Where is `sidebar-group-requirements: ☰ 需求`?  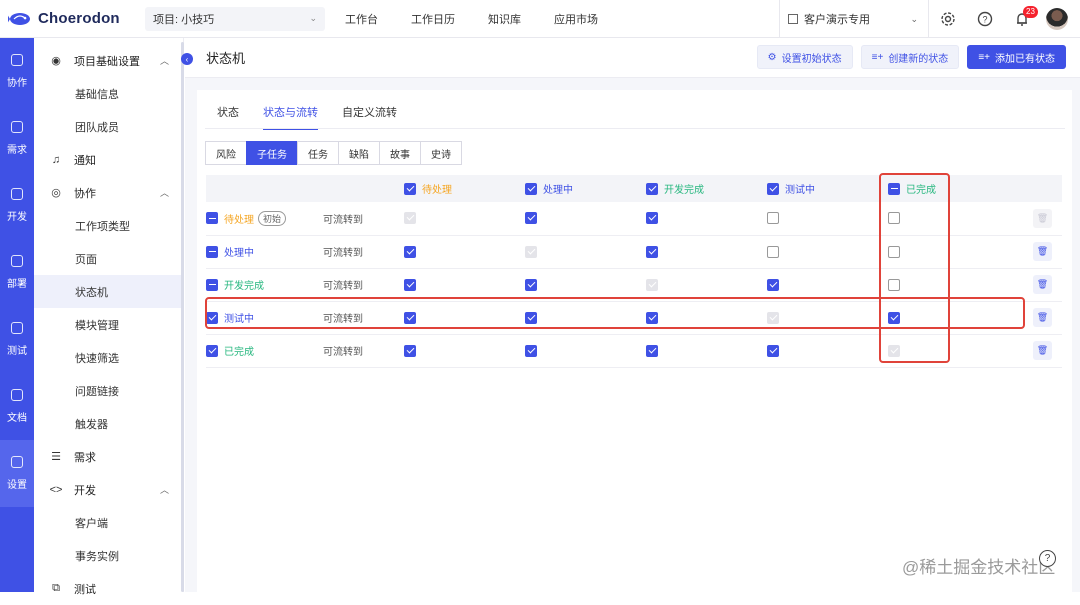 sidebar-group-requirements: ☰ 需求 is located at coordinates (108, 456).